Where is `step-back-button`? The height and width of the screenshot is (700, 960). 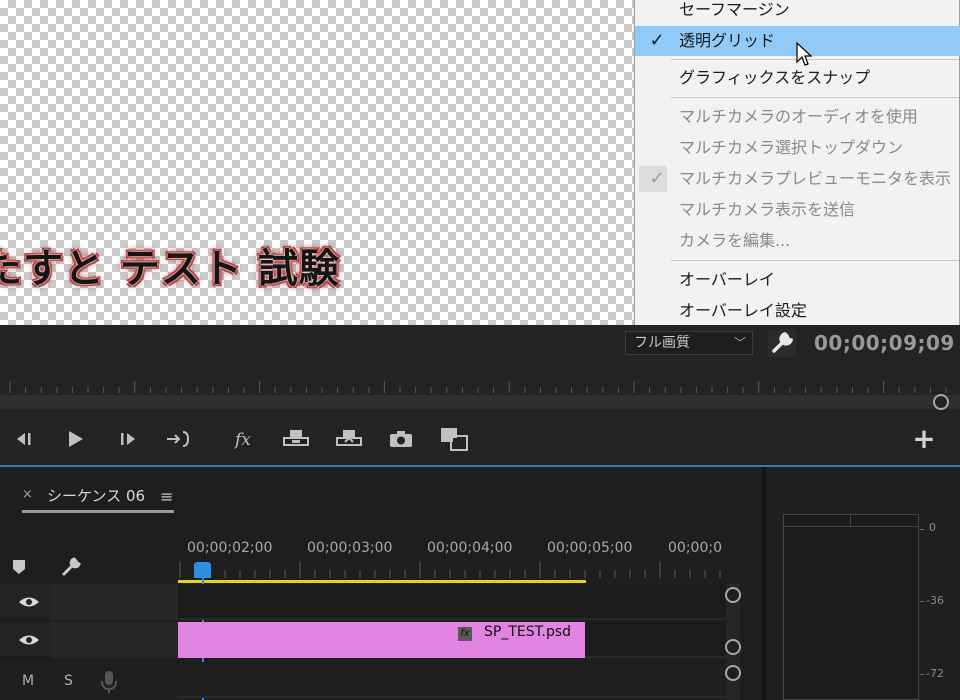
step-back-button is located at coordinates (23, 439).